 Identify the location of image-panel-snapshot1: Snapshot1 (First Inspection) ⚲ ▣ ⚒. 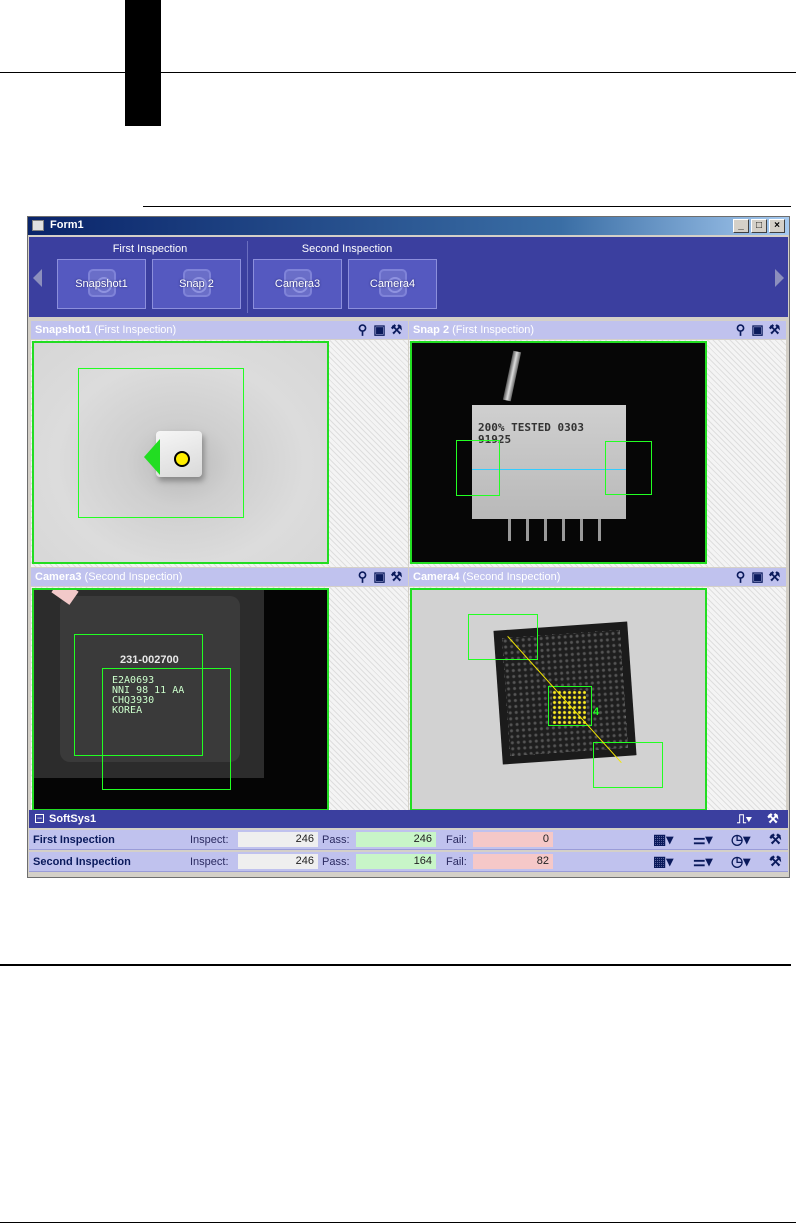
(219, 444).